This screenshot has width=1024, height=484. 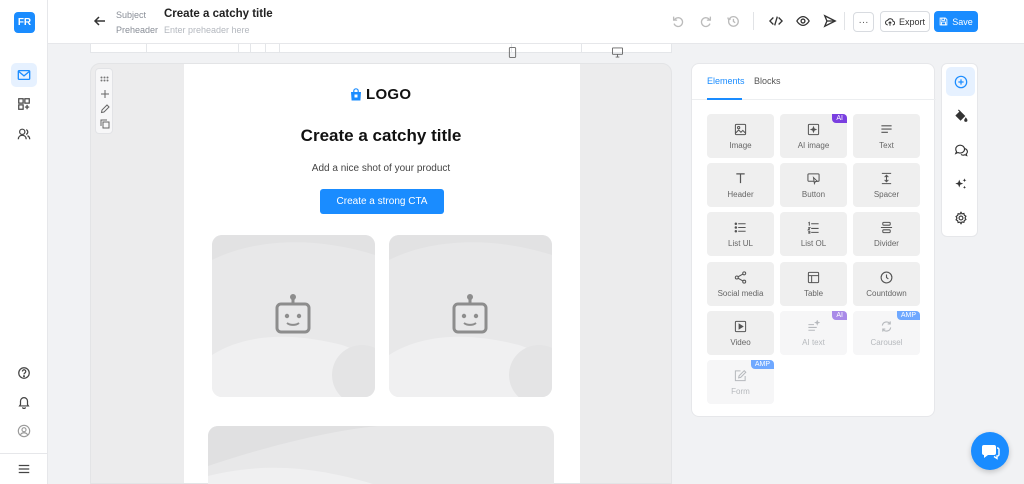 I want to click on element-label: Video, so click(x=740, y=342).